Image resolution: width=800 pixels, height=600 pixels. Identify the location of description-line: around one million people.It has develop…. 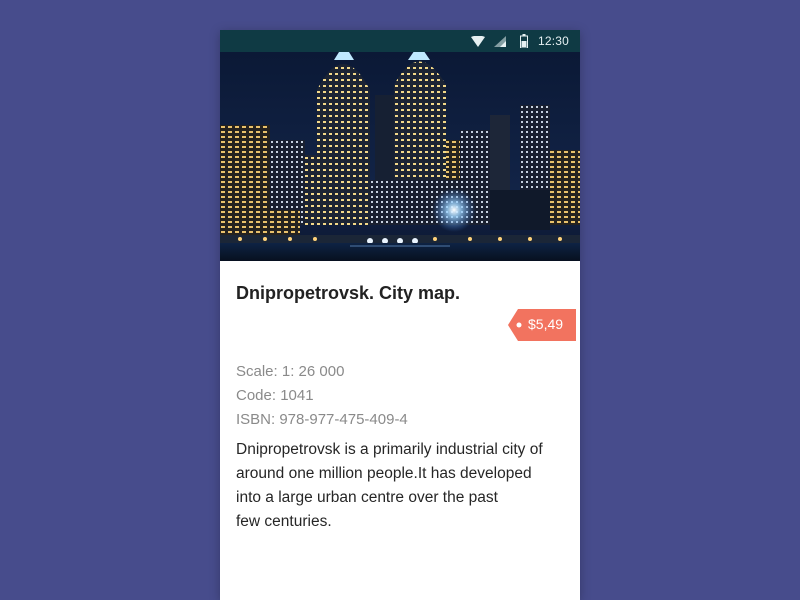
(384, 473).